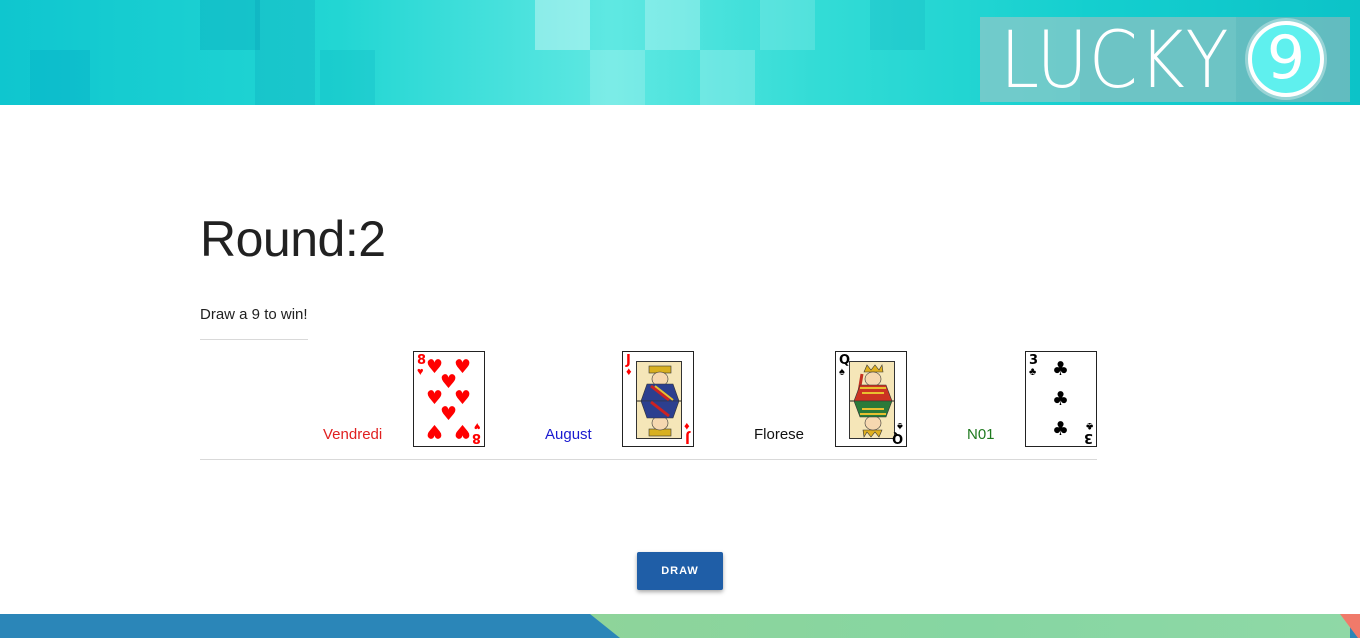 Image resolution: width=1360 pixels, height=638 pixels. What do you see at coordinates (568, 434) in the screenshot?
I see `player-name: August` at bounding box center [568, 434].